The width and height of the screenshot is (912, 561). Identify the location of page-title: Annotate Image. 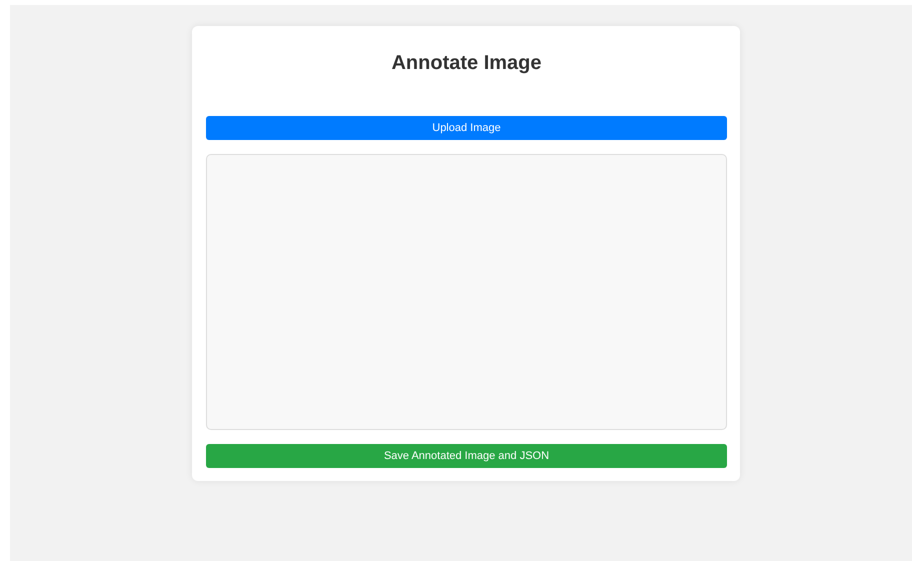
(466, 63).